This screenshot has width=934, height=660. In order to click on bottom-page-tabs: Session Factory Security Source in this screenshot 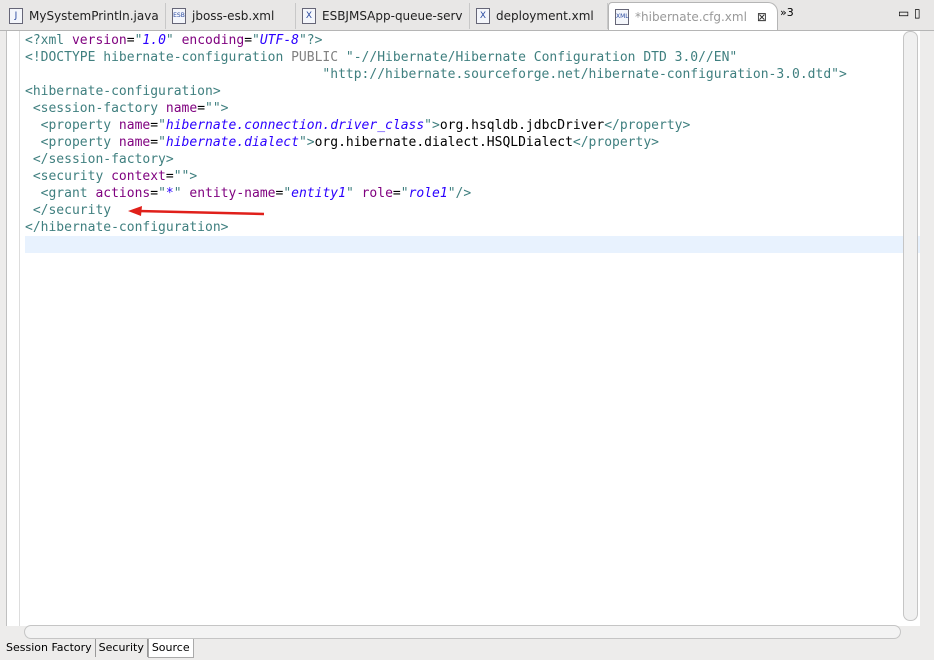, I will do `click(98, 648)`.